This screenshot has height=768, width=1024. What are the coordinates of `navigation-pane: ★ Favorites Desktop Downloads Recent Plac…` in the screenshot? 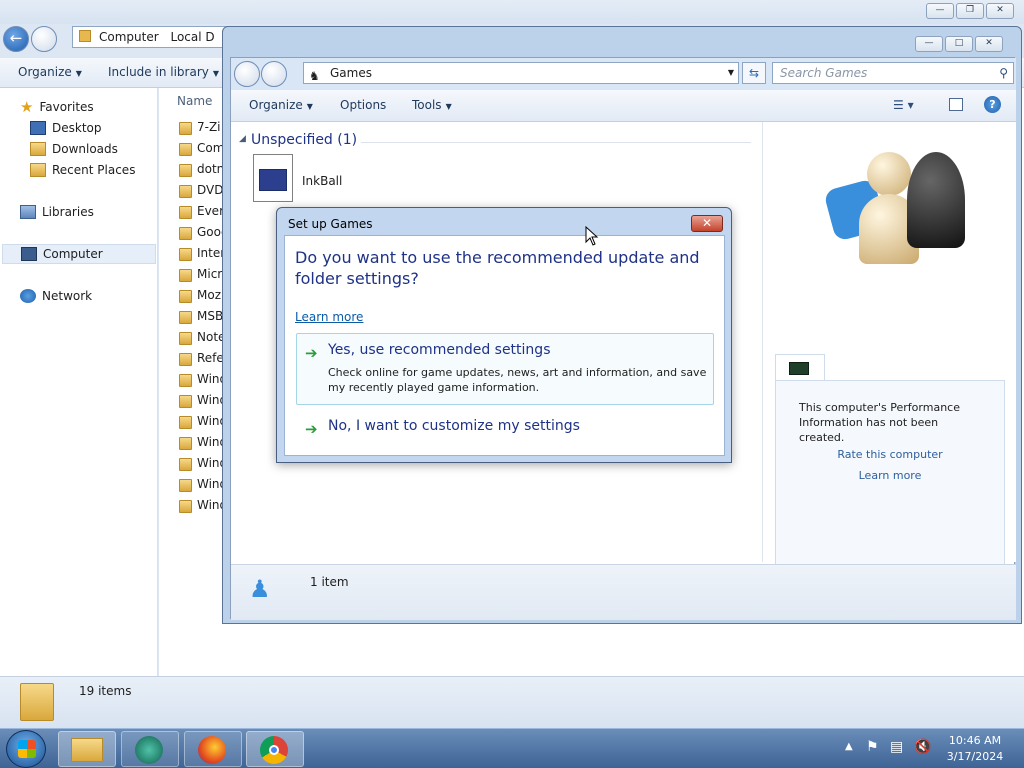 It's located at (79, 382).